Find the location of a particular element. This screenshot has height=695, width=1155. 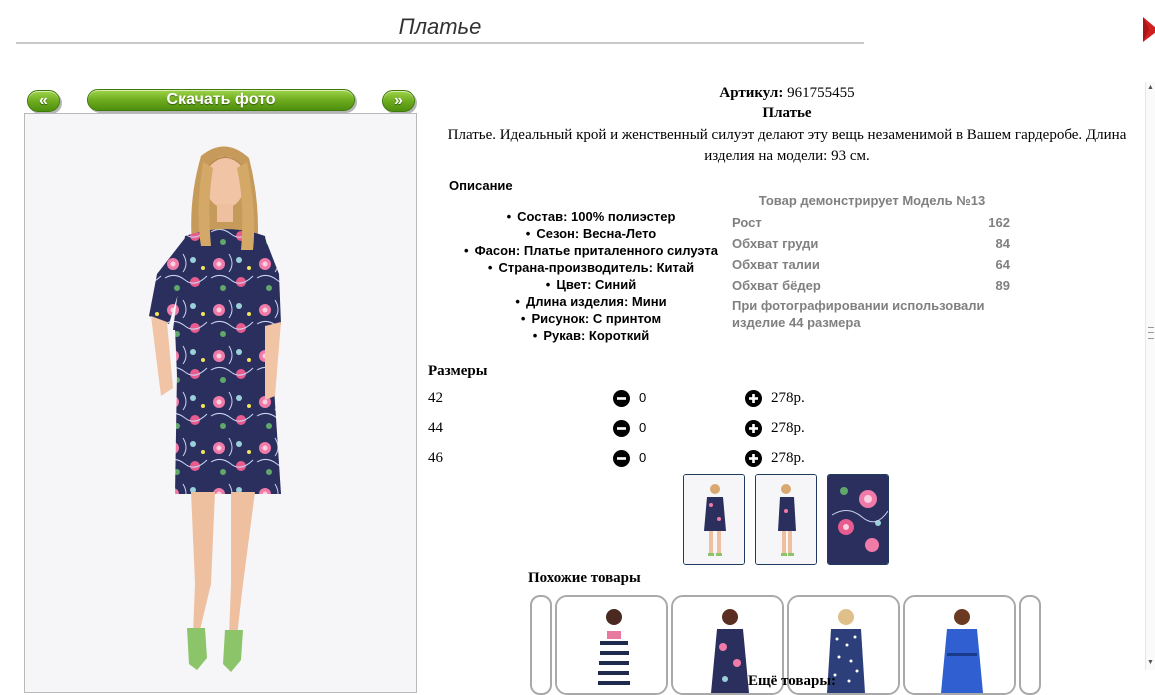

model-row: Рост 162 is located at coordinates (872, 222).